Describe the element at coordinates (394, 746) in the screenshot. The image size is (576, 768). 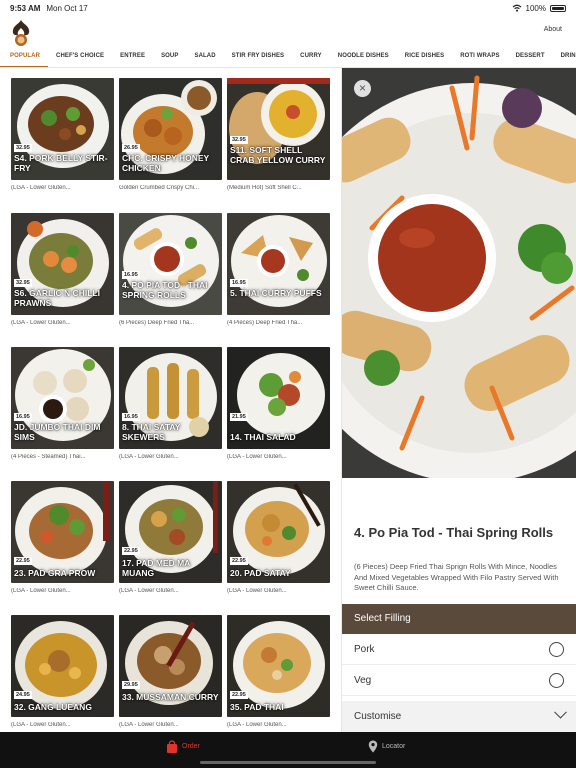
I see `nav-locator-label: Locator` at that location.